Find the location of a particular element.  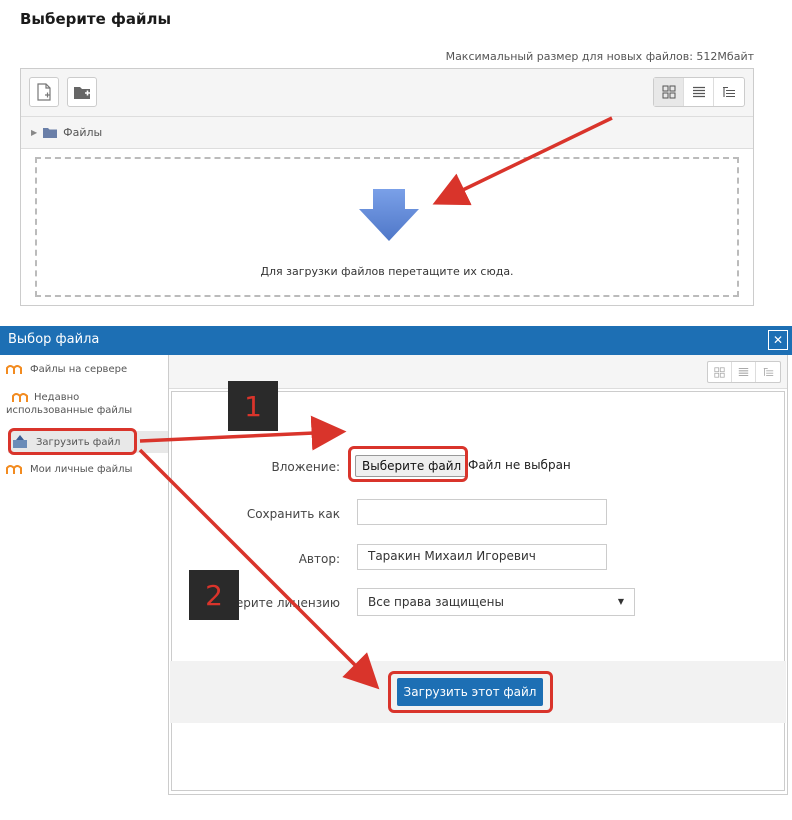

arrow-to-drop-zone is located at coordinates (522, 161).